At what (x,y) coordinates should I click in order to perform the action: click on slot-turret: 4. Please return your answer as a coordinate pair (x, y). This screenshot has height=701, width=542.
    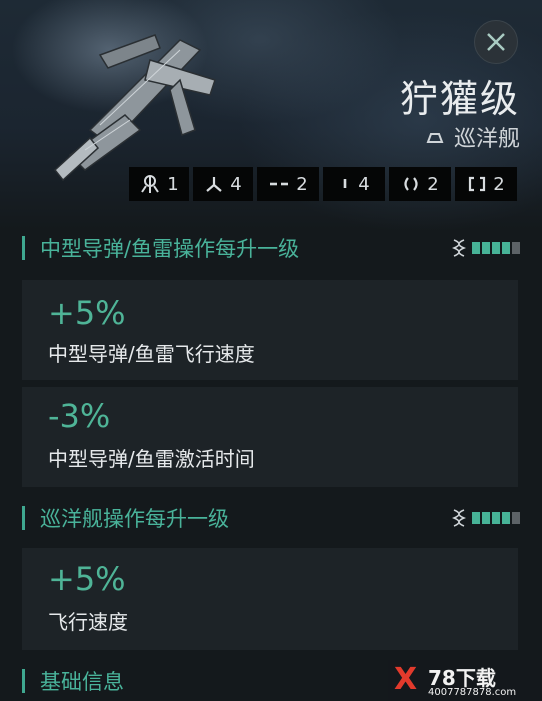
    Looking at the image, I should click on (223, 184).